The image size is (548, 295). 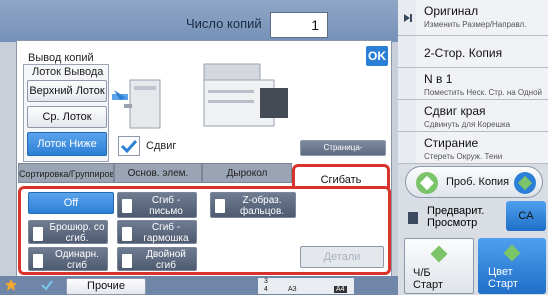 What do you see at coordinates (67, 91) in the screenshot?
I see `tray-upper-button: Верхний Лоток` at bounding box center [67, 91].